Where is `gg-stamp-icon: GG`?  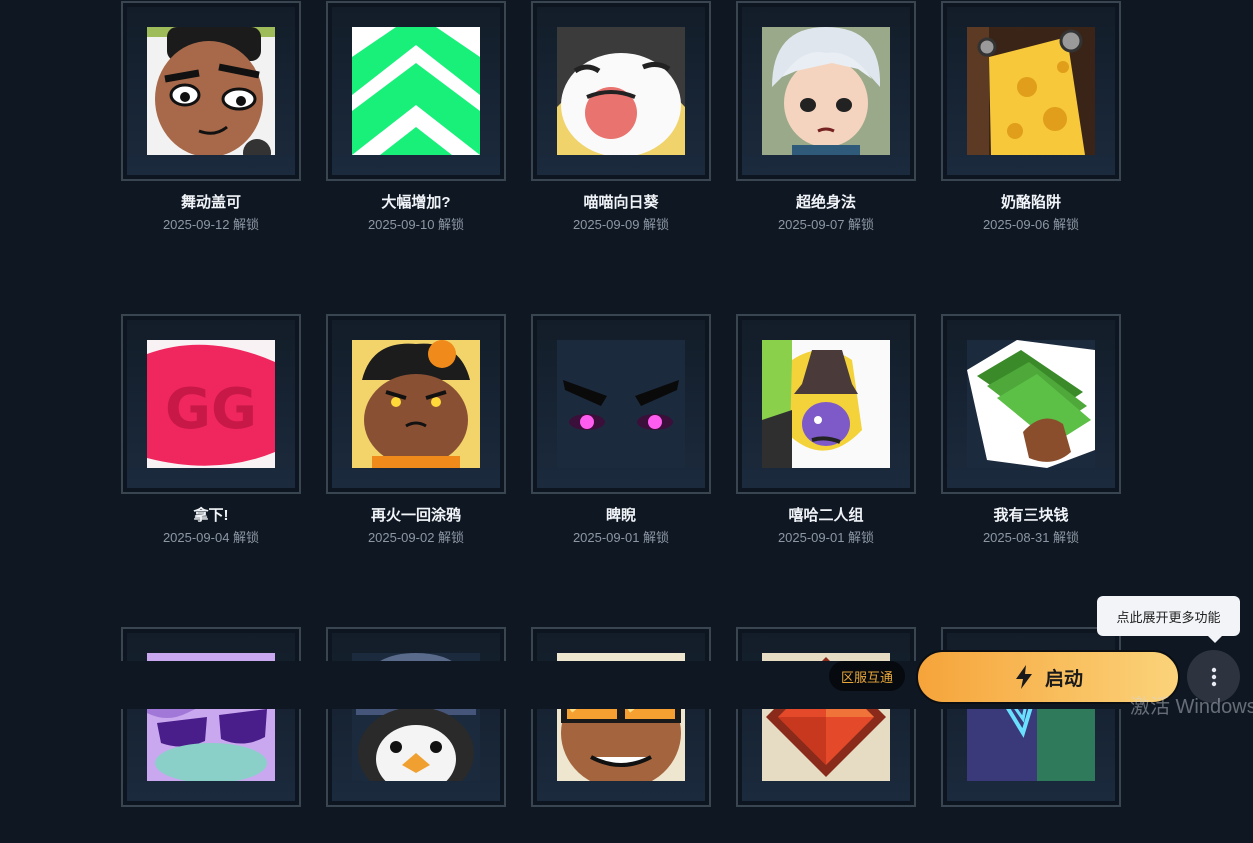 gg-stamp-icon: GG is located at coordinates (211, 404).